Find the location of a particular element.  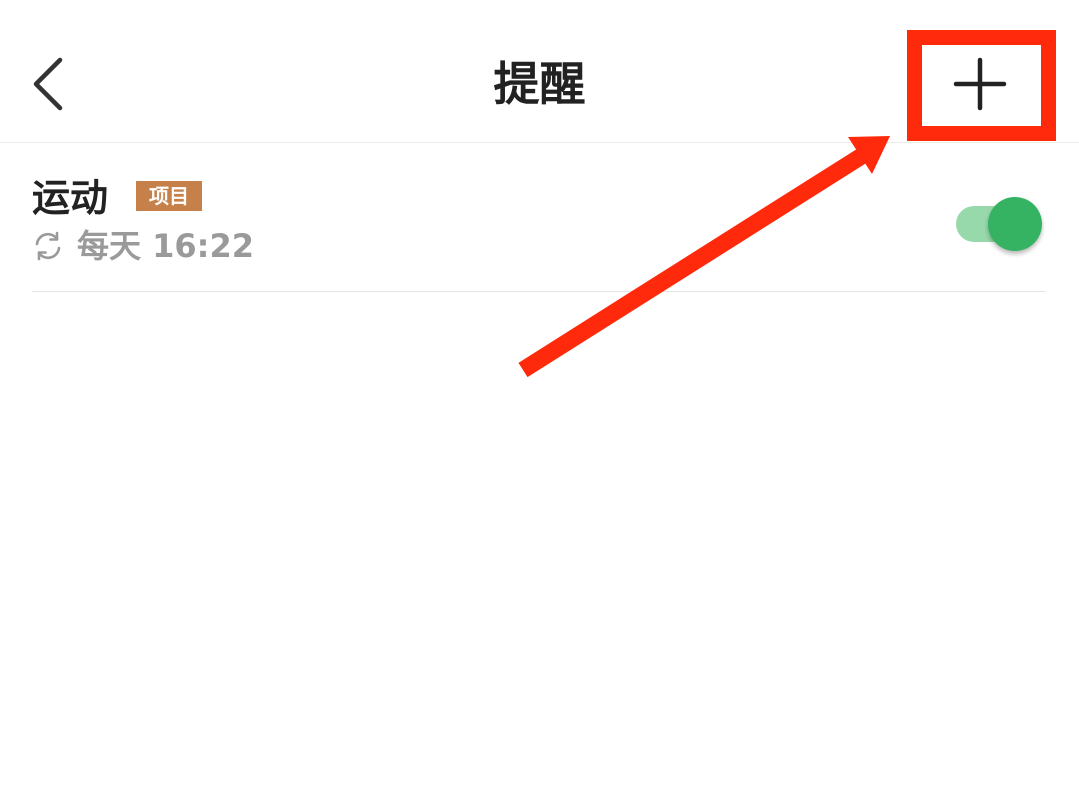

category-tag-badge: 项目 is located at coordinates (169, 196).